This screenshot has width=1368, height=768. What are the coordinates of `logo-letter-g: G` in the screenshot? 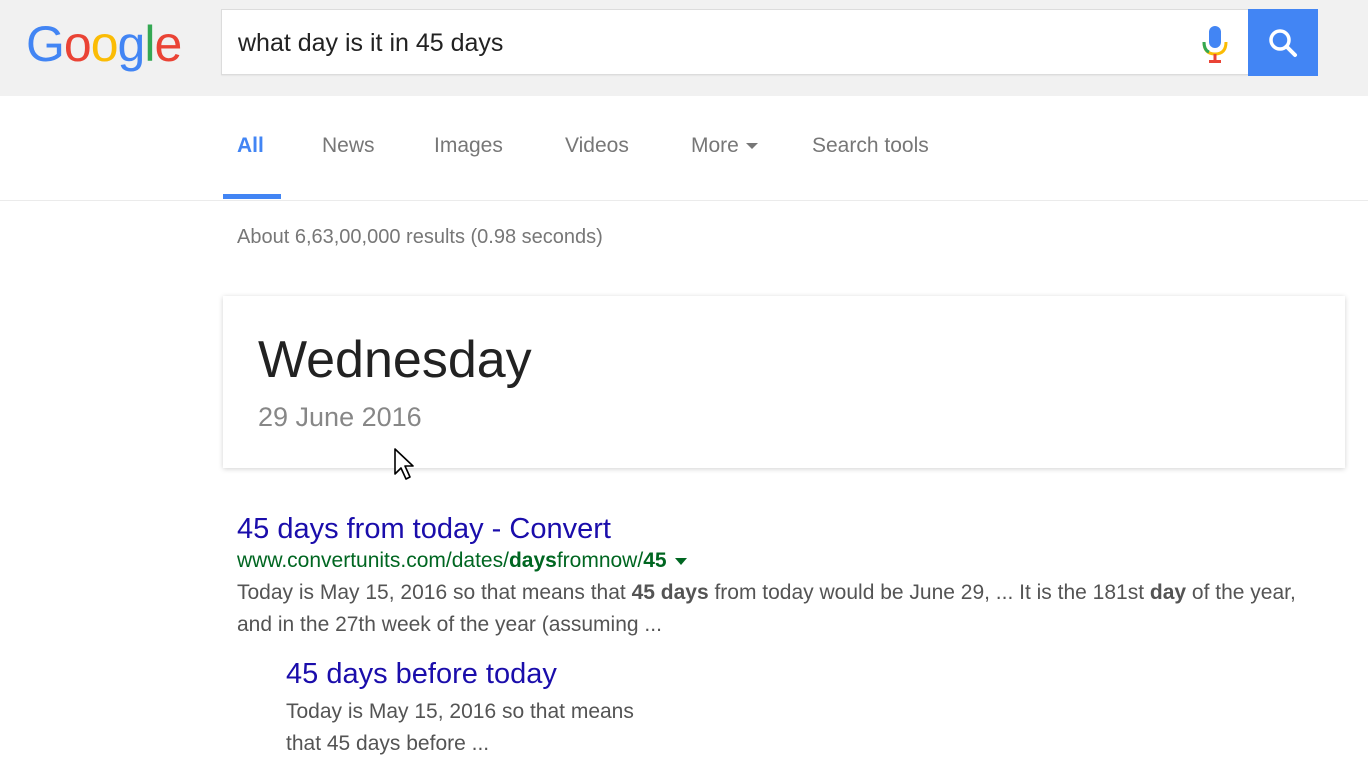 It's located at (45, 44).